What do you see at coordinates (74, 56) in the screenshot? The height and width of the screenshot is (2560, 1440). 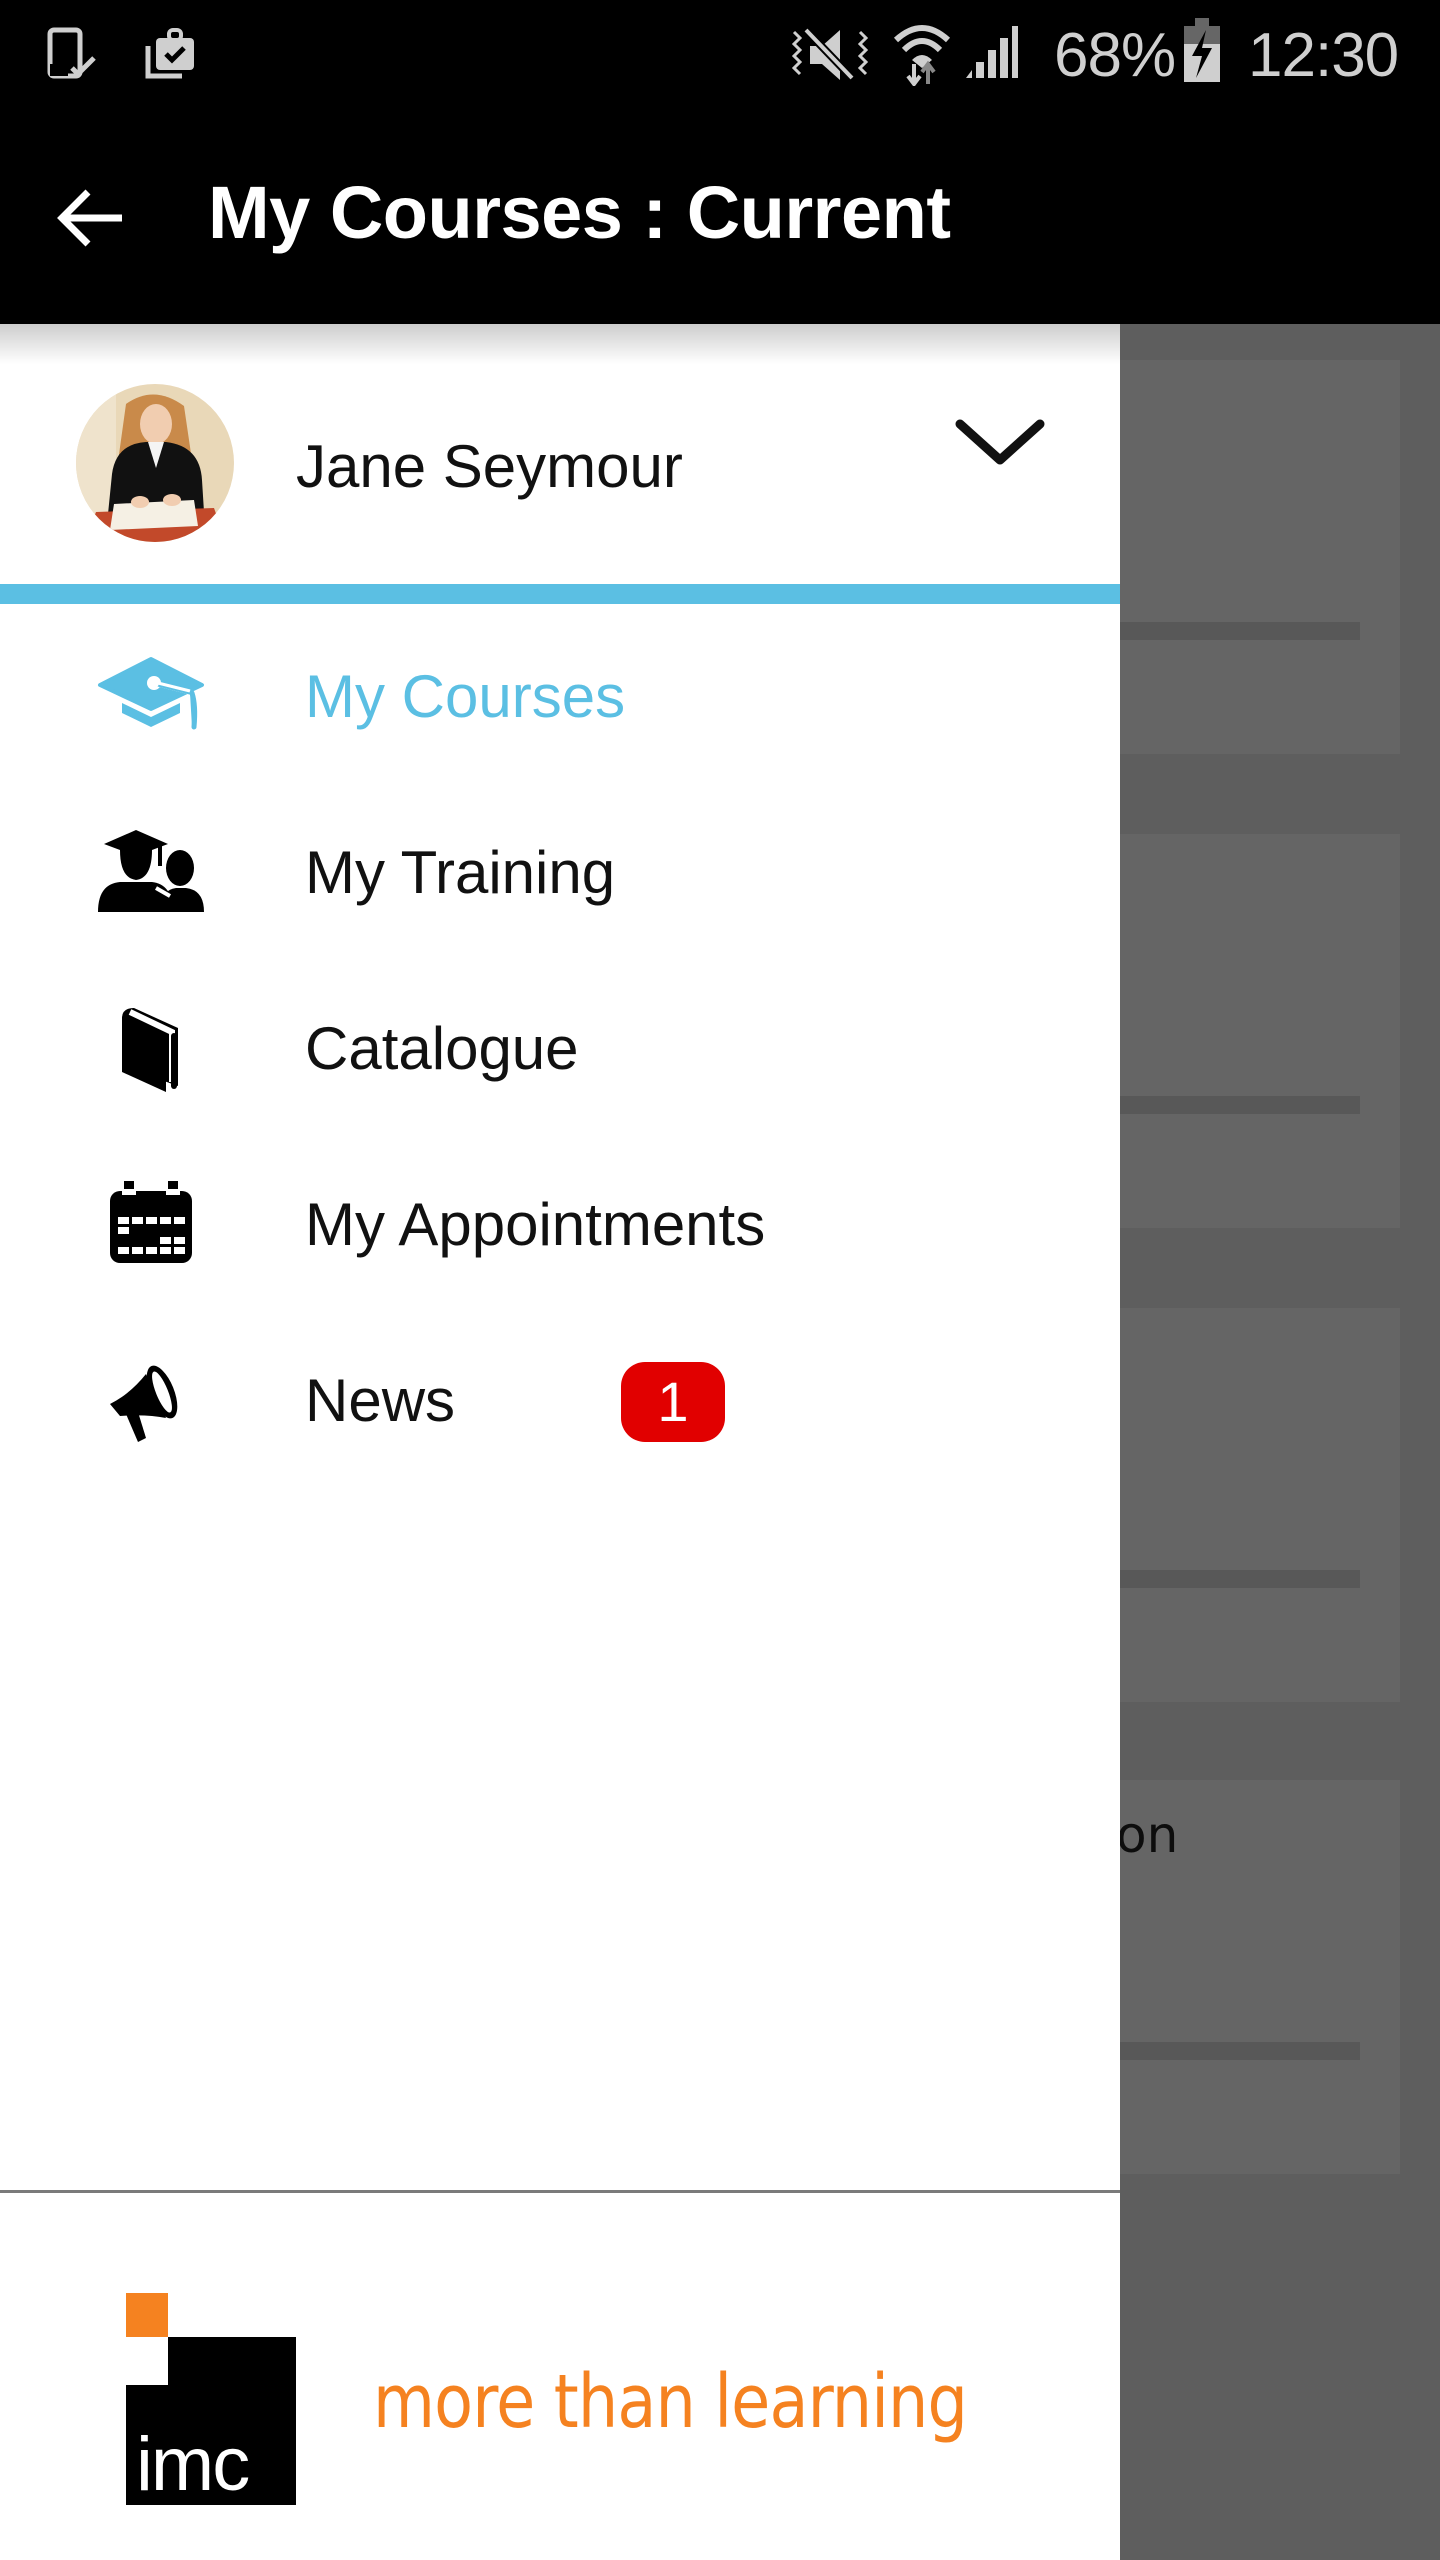 I see `device-check-icon` at bounding box center [74, 56].